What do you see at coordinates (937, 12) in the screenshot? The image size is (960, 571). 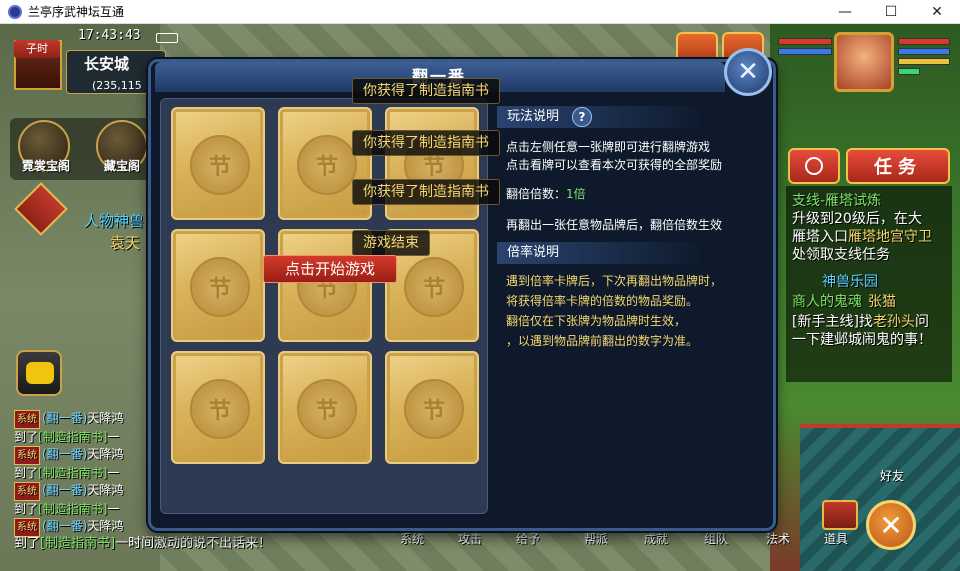 I see `close-window-button: ✕` at bounding box center [937, 12].